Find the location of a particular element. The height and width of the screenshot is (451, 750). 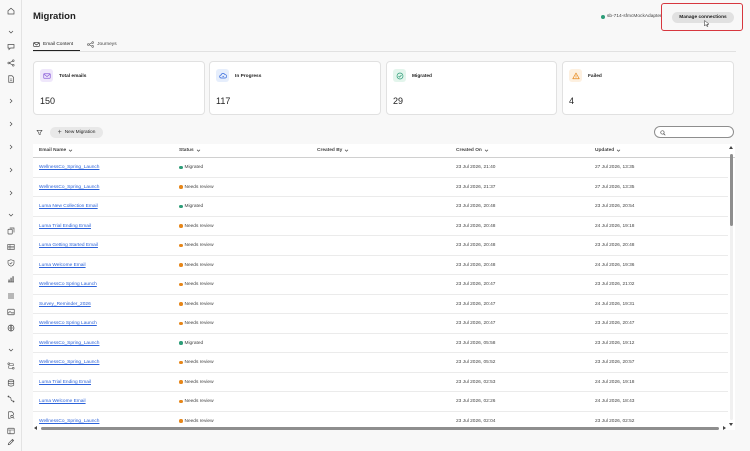

column-header-updated: Updated is located at coordinates (608, 150).